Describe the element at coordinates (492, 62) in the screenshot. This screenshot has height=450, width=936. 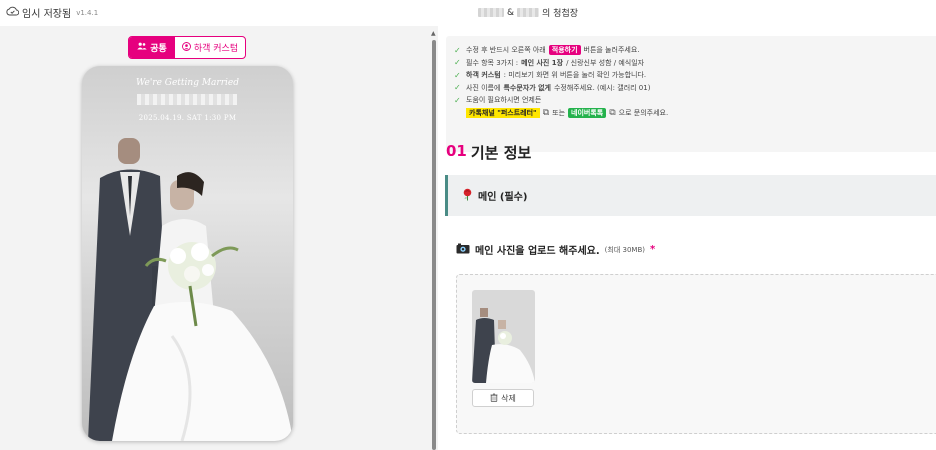
I see `notice-text: 필수 항목 3가지 :` at that location.